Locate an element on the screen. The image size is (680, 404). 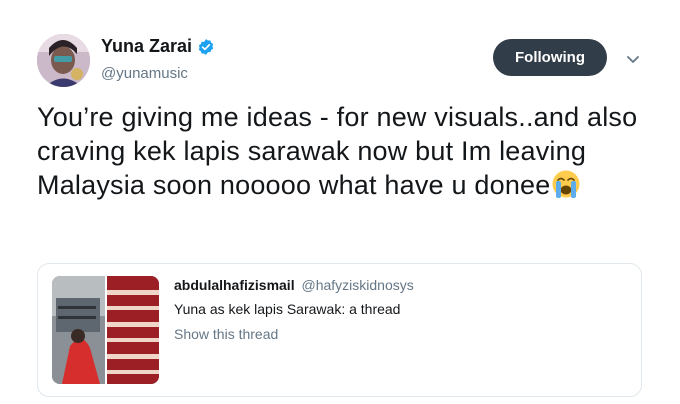
quoted-tweet-header: abdulalhafizismail @hafyziskidnosys is located at coordinates (294, 285).